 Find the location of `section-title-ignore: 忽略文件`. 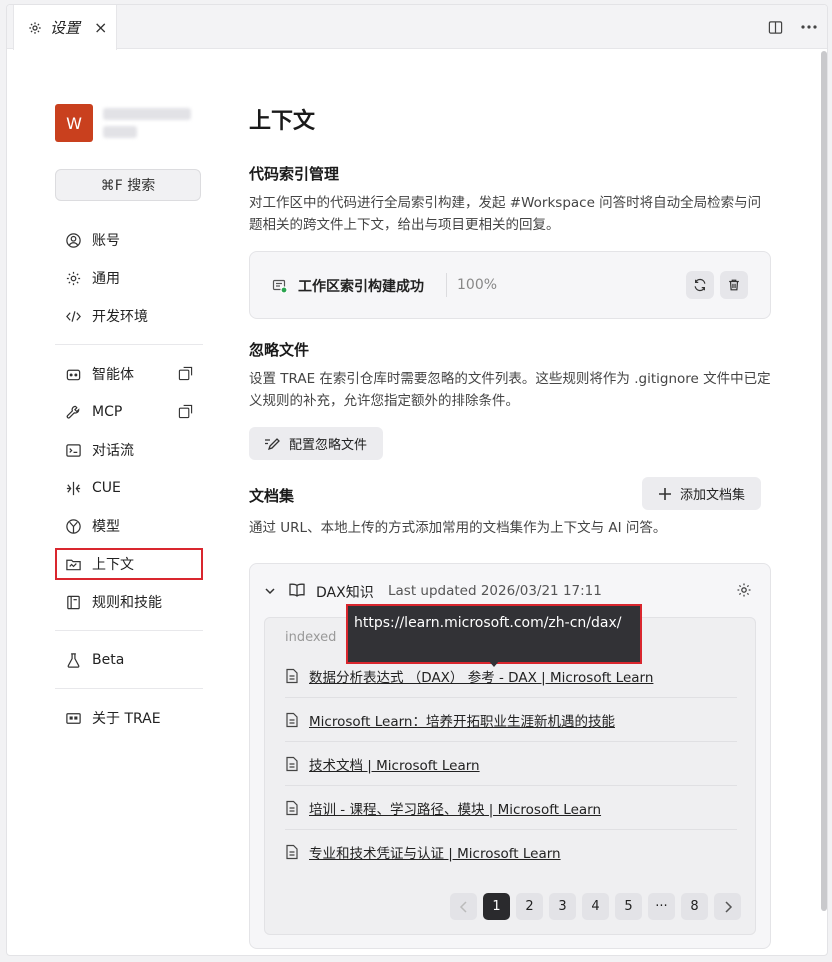

section-title-ignore: 忽略文件 is located at coordinates (279, 350).